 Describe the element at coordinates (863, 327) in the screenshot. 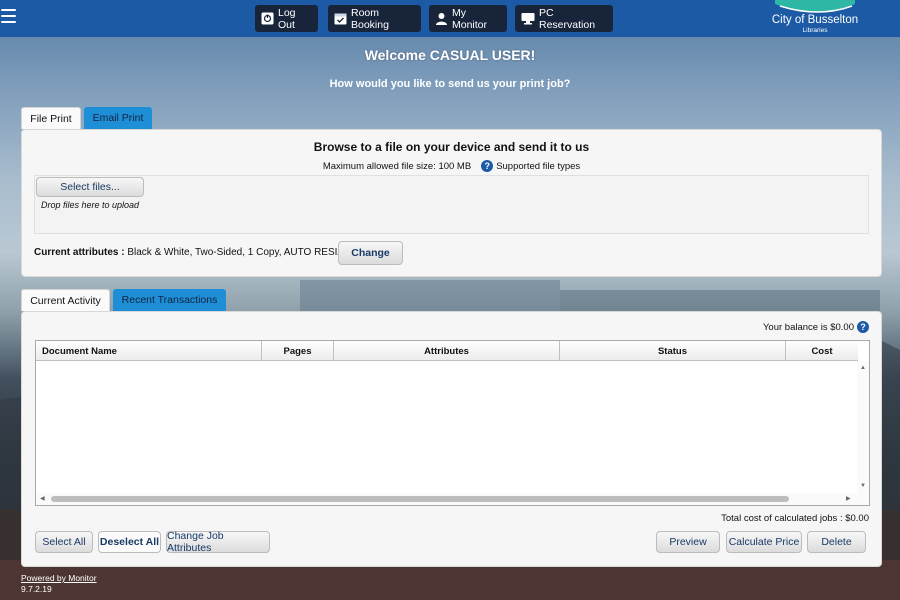

I see `balance-help-icon: ?` at that location.